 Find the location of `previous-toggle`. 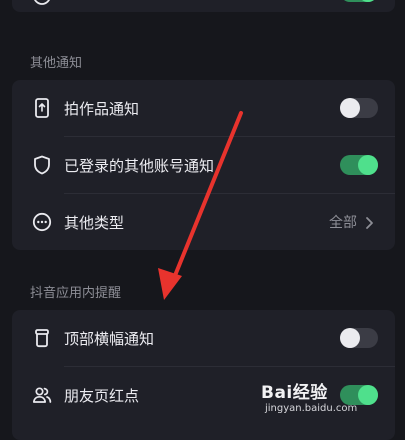

previous-toggle is located at coordinates (359, 1).